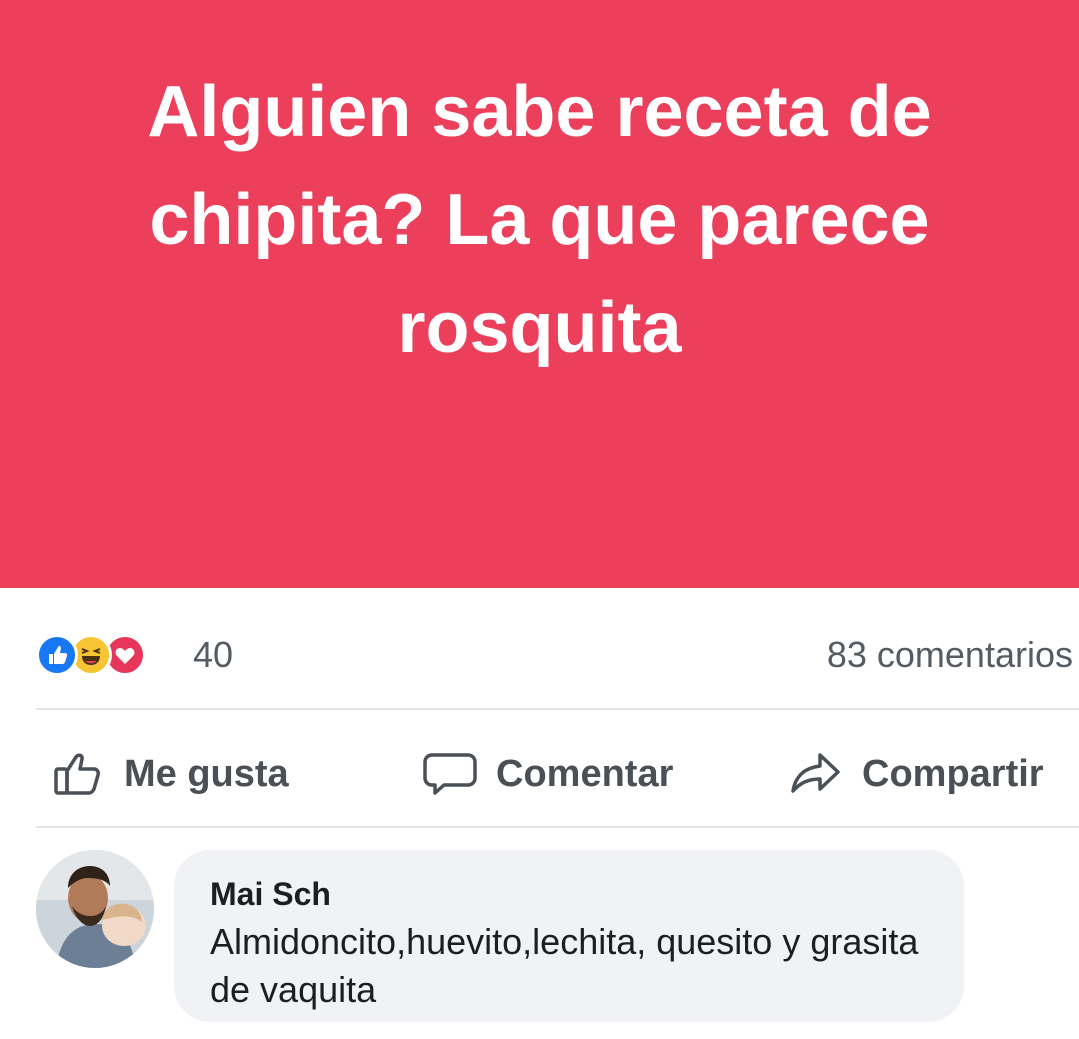  What do you see at coordinates (213, 655) in the screenshot?
I see `reaction-count: 40` at bounding box center [213, 655].